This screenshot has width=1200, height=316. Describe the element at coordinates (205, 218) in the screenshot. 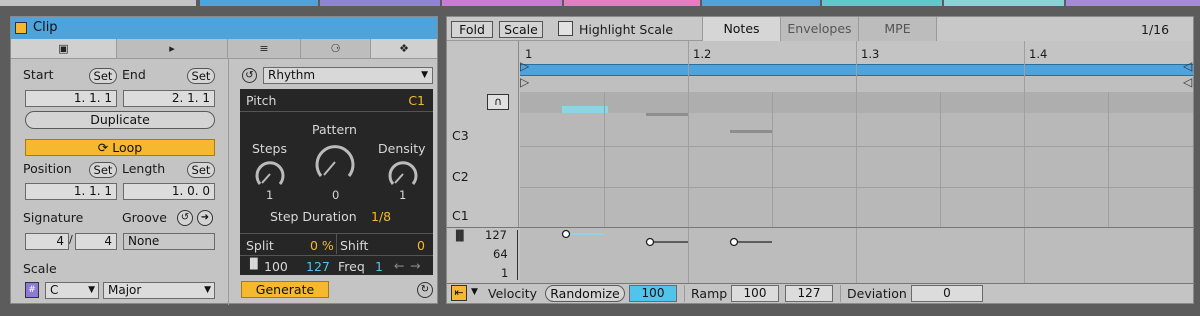

I see `groove-commit-icon: ➜` at that location.